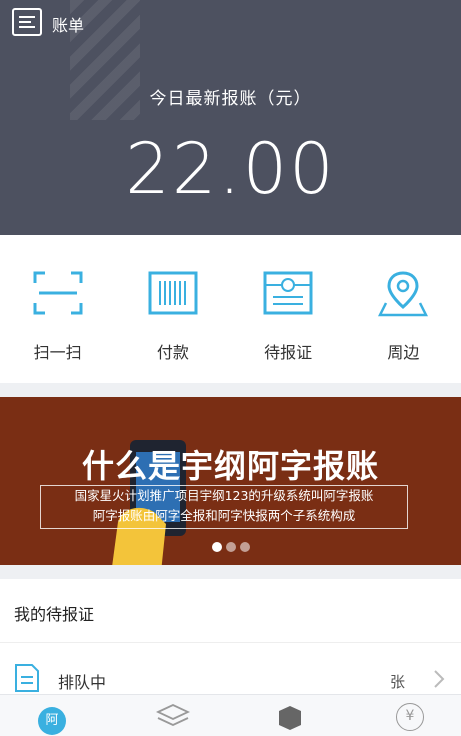 This screenshot has height=736, width=461. I want to click on banner-pagination, so click(230, 547).